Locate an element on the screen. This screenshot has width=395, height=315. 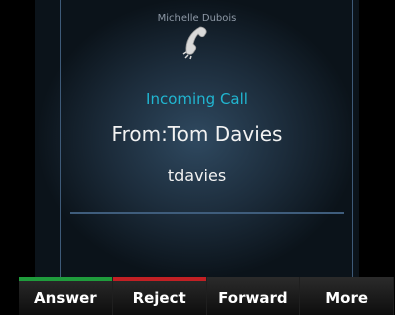
more-button: More is located at coordinates (347, 296).